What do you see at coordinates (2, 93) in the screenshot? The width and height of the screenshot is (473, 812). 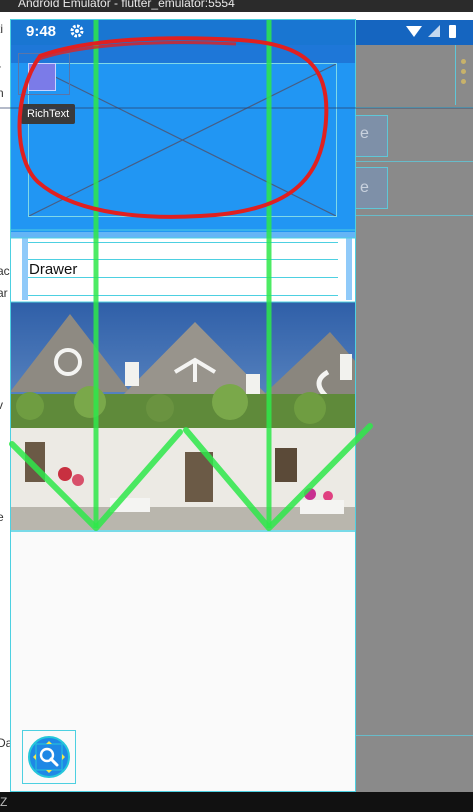 I see `peek-text: n` at bounding box center [2, 93].